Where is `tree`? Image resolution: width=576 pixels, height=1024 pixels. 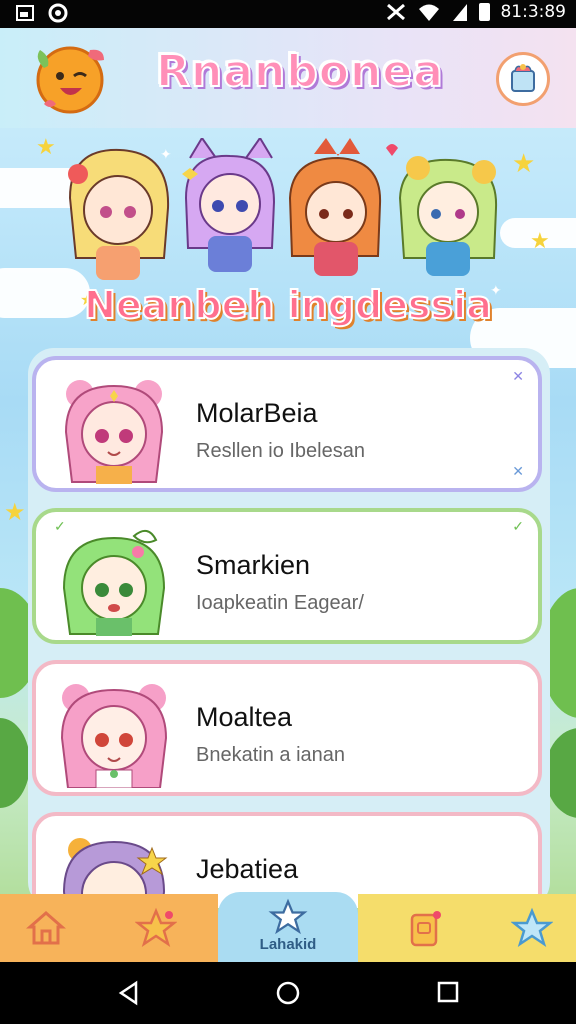
tree is located at coordinates (15, 763).